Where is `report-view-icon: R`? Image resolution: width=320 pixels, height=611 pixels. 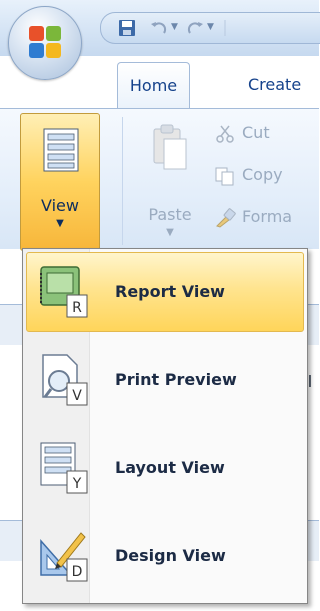 report-view-icon: R is located at coordinates (64, 292).